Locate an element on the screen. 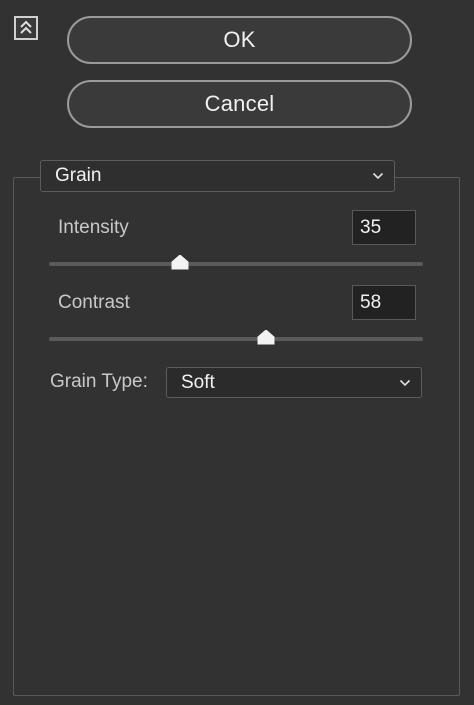  contrast-slider is located at coordinates (236, 339).